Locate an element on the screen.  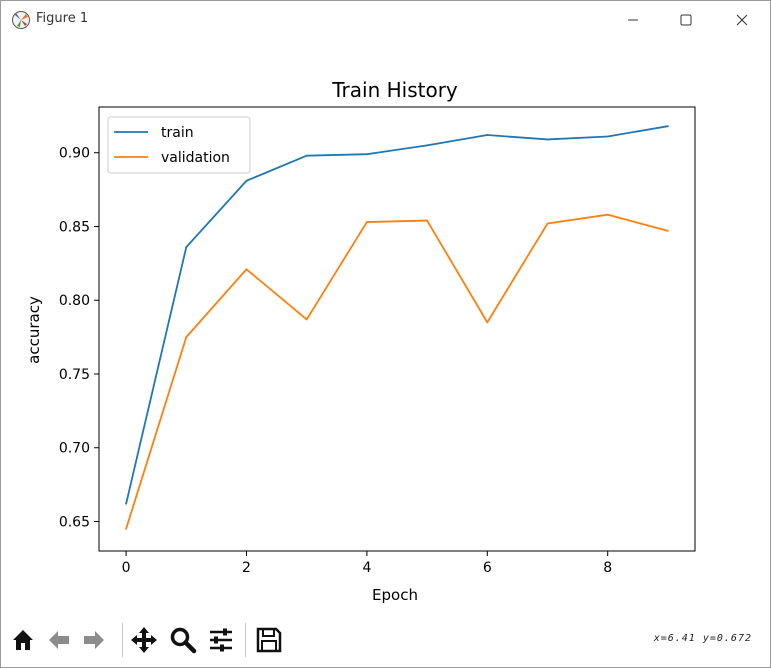
close-button is located at coordinates (742, 20).